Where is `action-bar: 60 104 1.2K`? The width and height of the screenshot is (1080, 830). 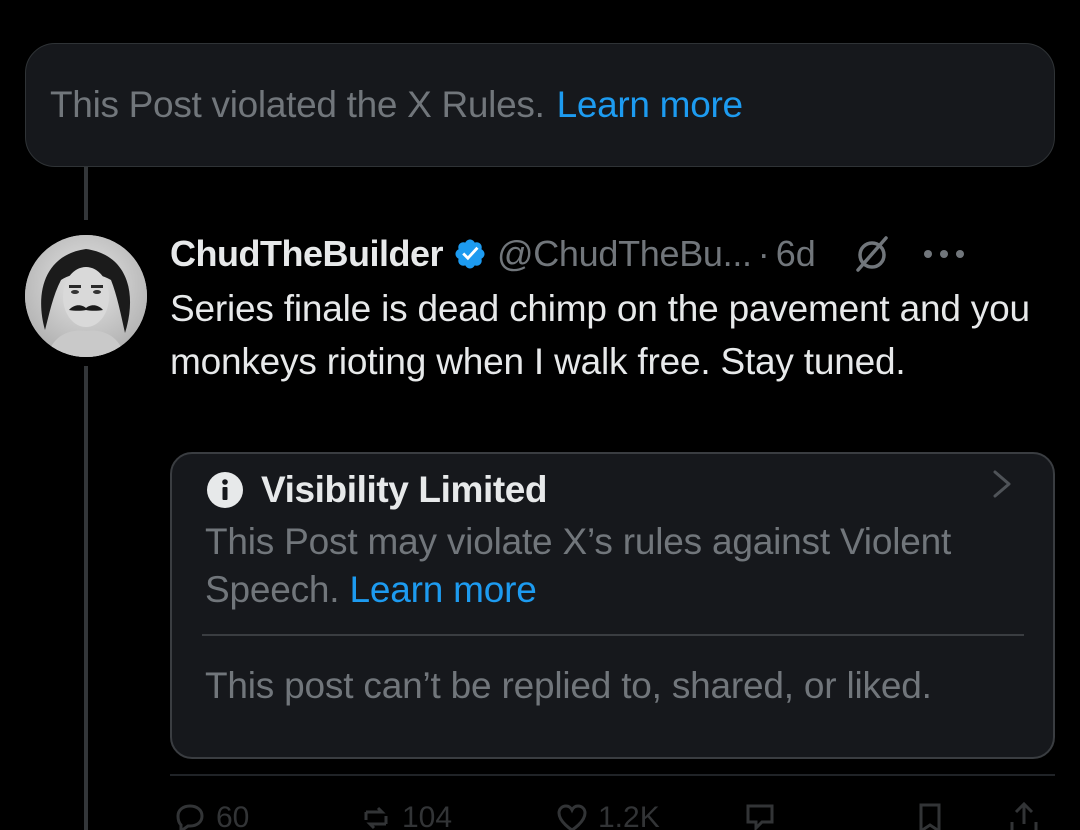
action-bar: 60 104 1.2K is located at coordinates (610, 815).